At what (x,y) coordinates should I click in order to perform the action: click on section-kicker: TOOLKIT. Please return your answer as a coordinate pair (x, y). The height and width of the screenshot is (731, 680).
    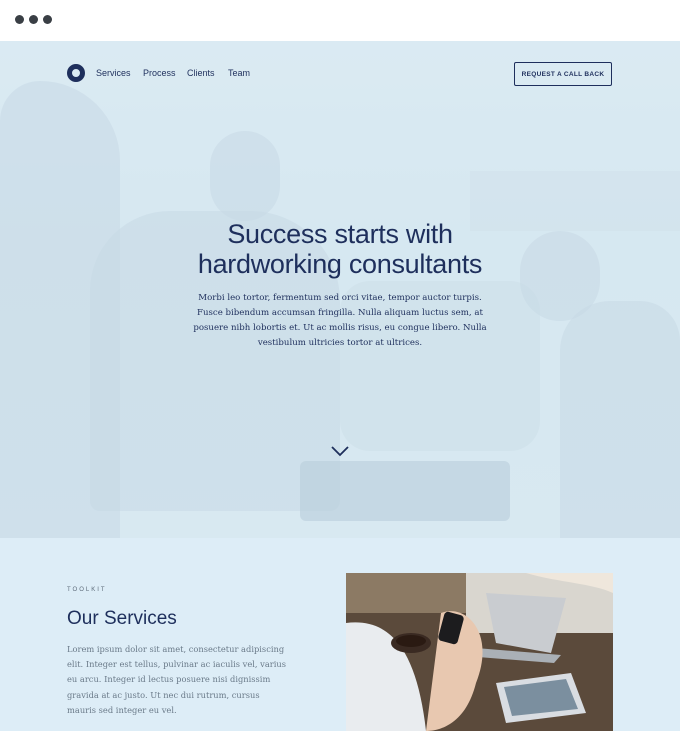
    Looking at the image, I should click on (87, 590).